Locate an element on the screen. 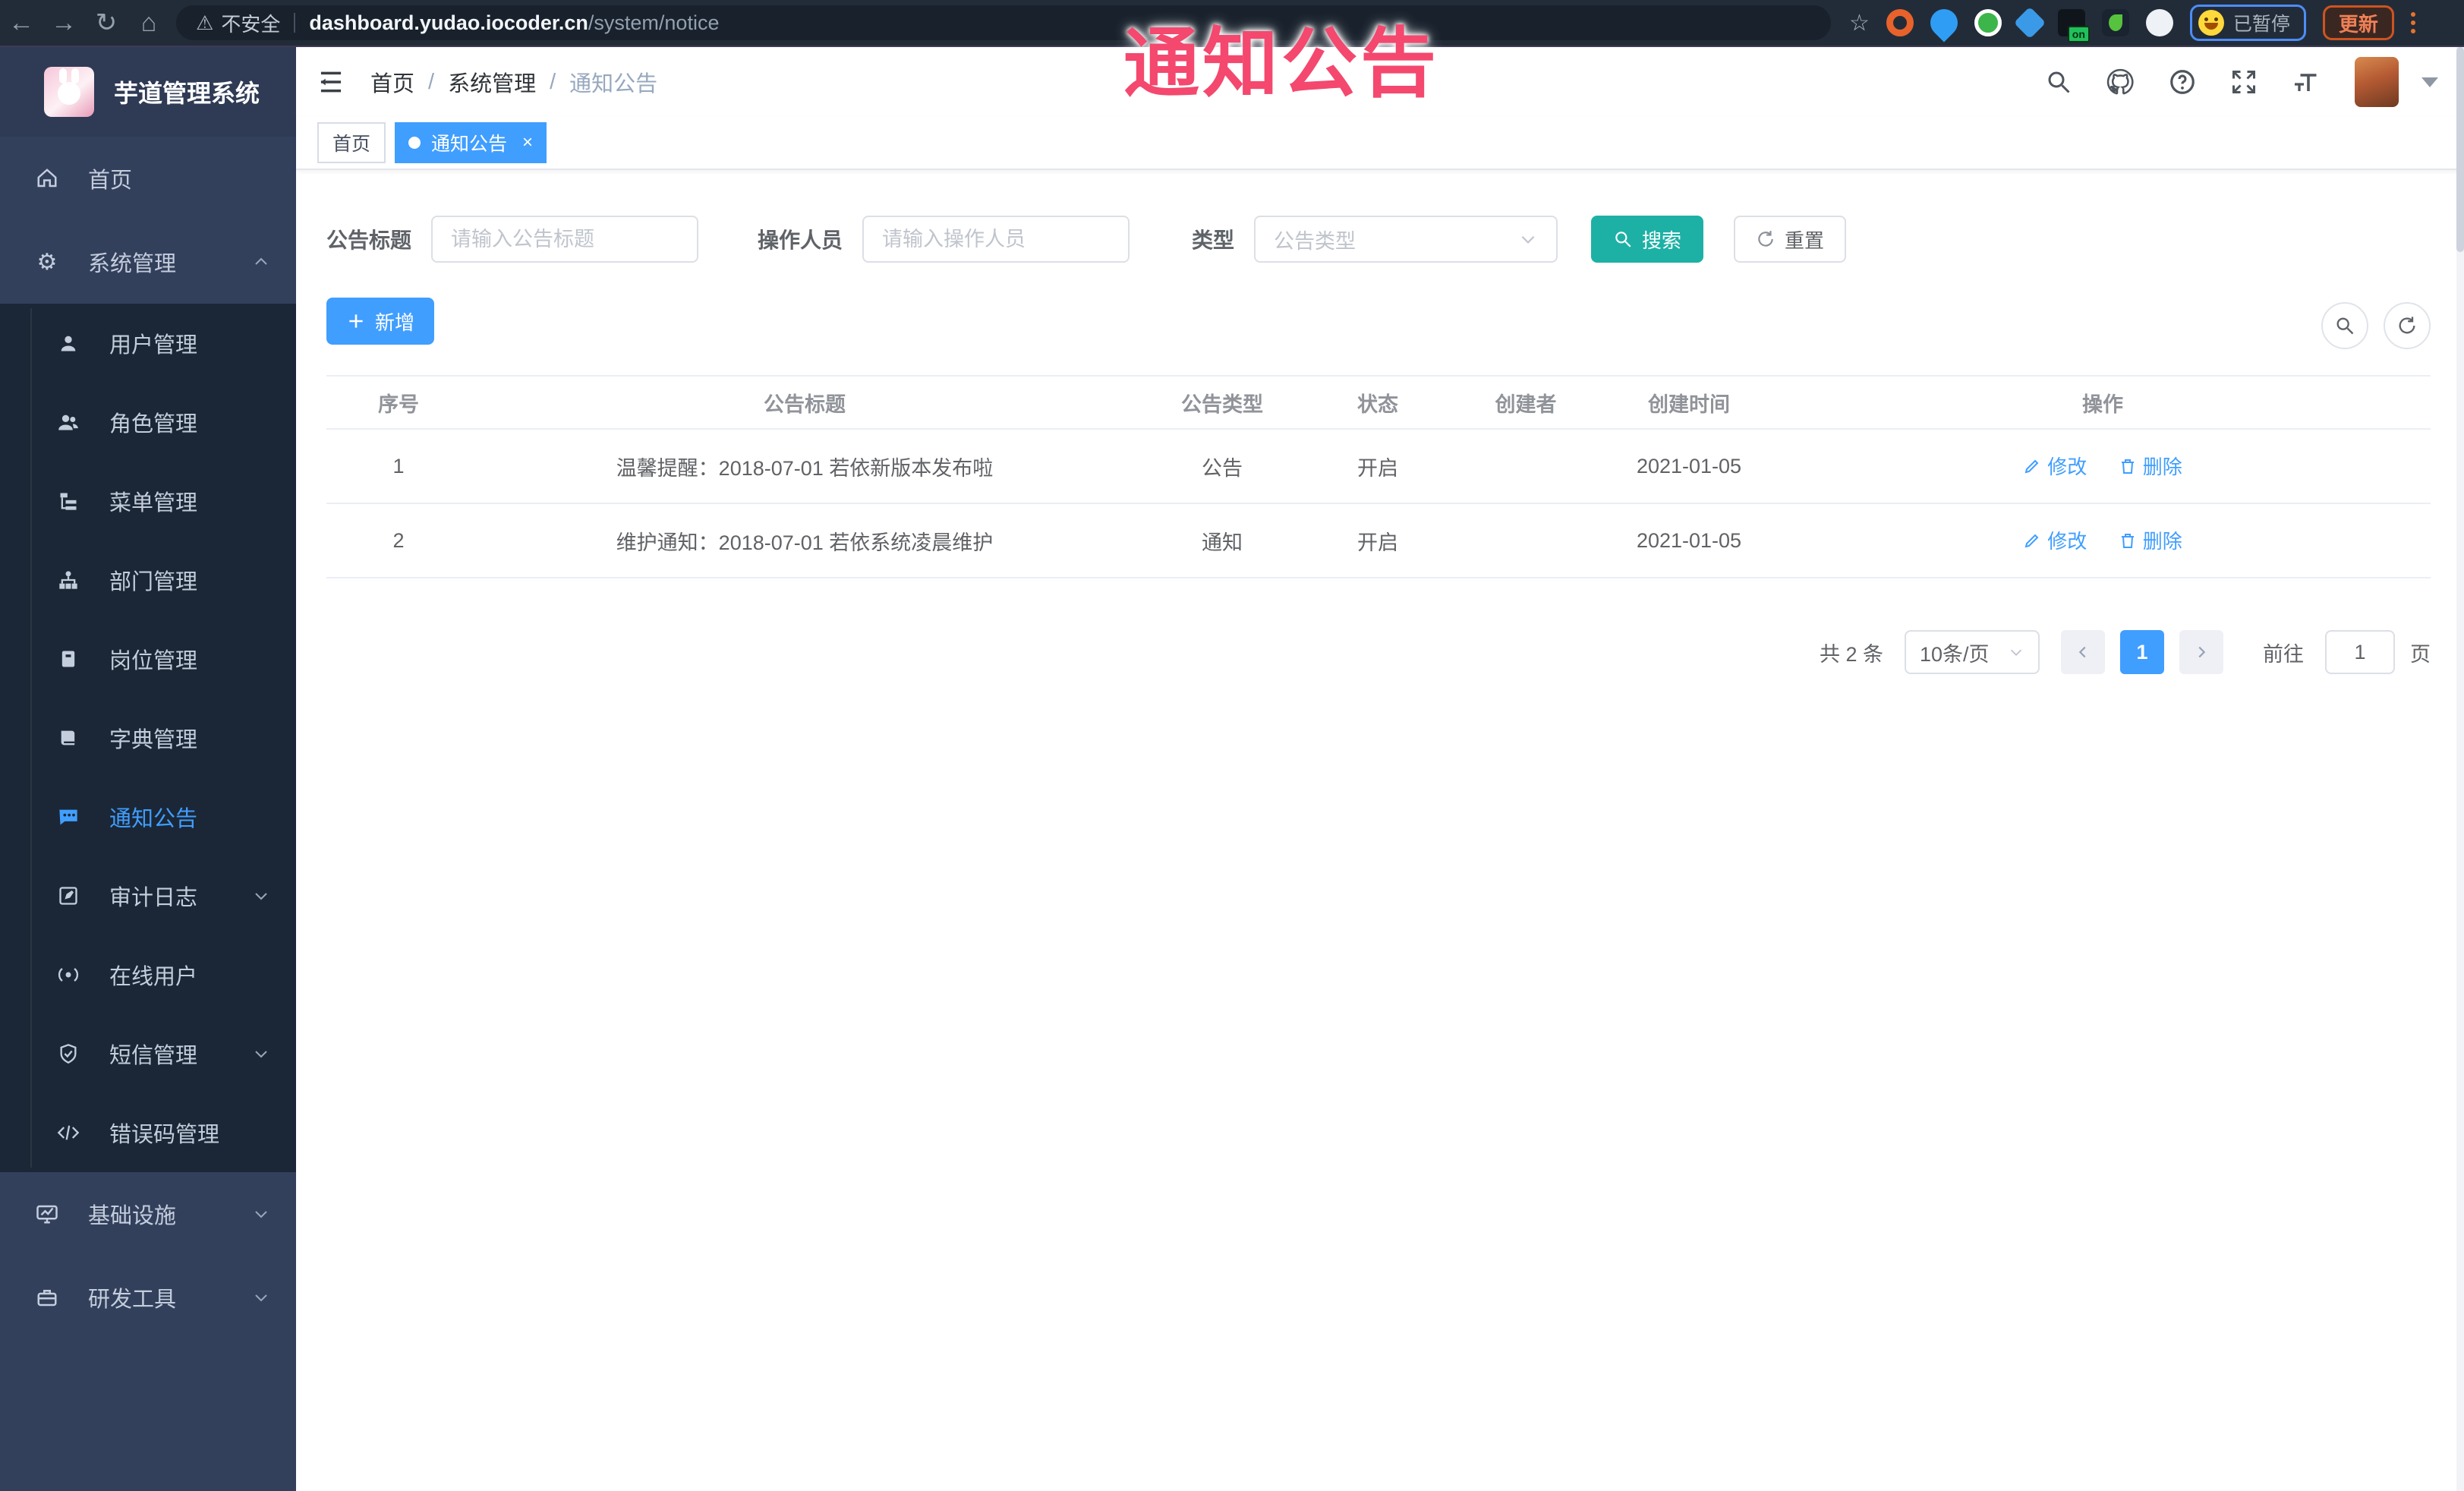  sidebar-item-users: 用户管理 is located at coordinates (148, 343).